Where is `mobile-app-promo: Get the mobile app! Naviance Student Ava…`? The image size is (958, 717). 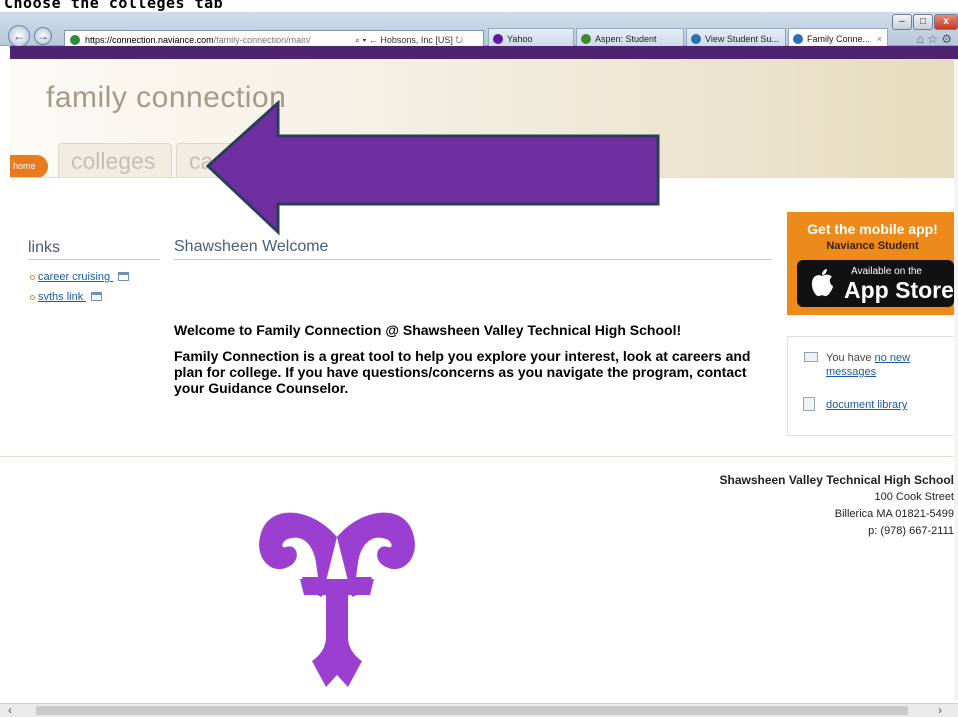
mobile-app-promo: Get the mobile app! Naviance Student Ava… is located at coordinates (872, 263).